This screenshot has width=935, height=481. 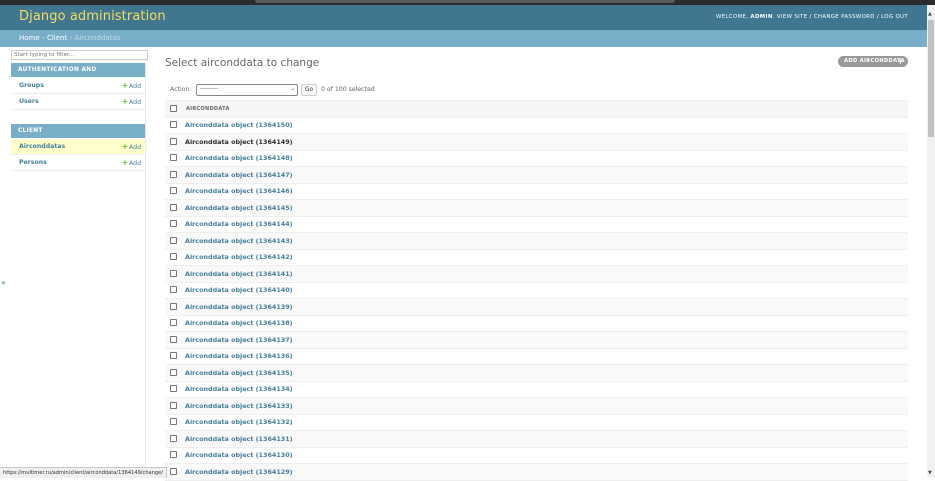 What do you see at coordinates (131, 163) in the screenshot?
I see `add-link-persons: +Add` at bounding box center [131, 163].